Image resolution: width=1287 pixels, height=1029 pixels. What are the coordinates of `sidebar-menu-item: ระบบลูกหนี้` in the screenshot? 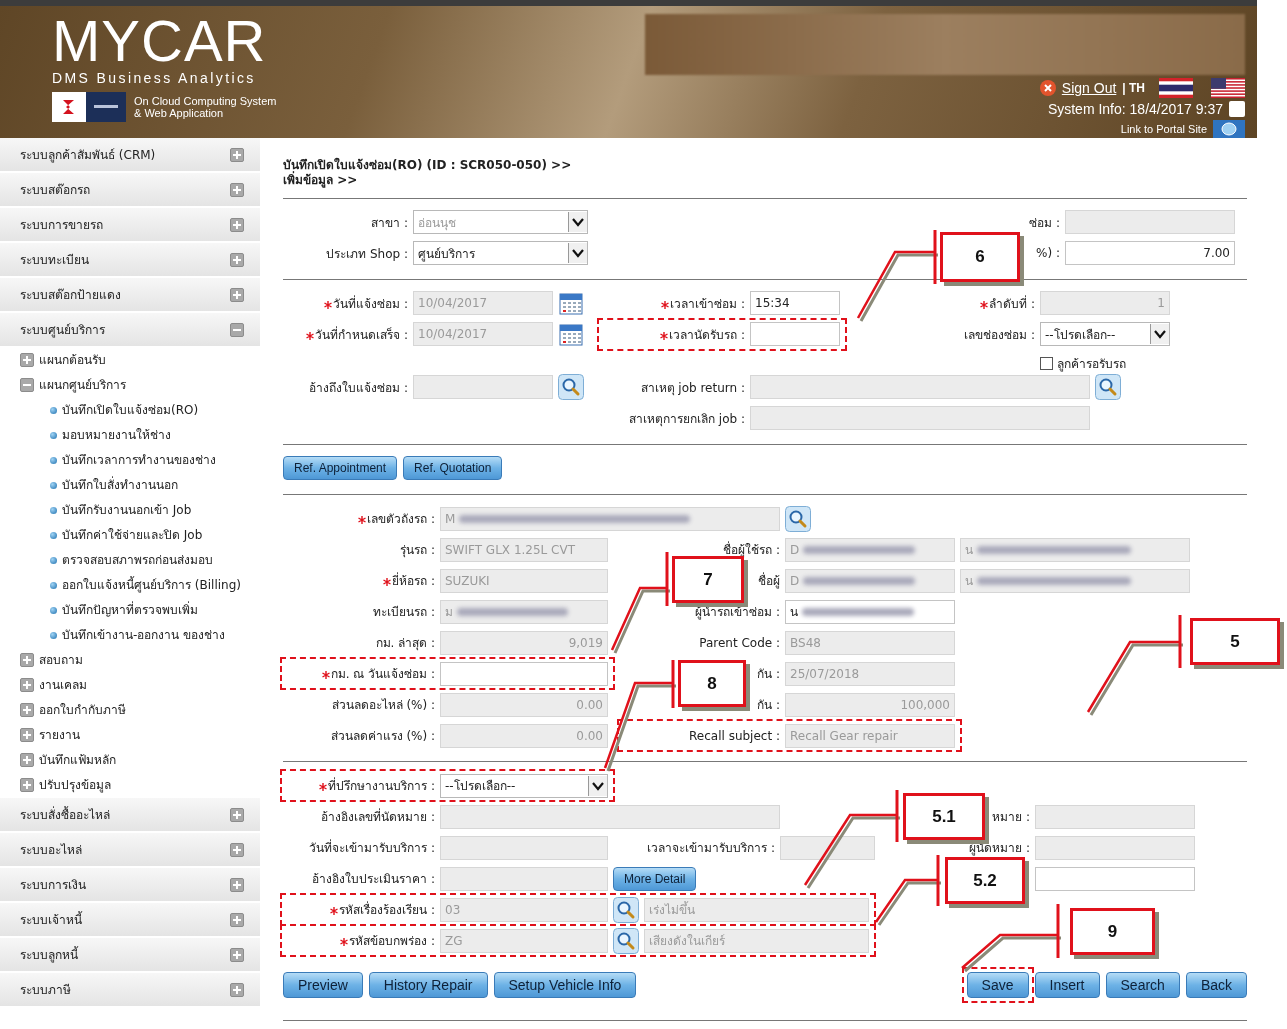 It's located at (130, 955).